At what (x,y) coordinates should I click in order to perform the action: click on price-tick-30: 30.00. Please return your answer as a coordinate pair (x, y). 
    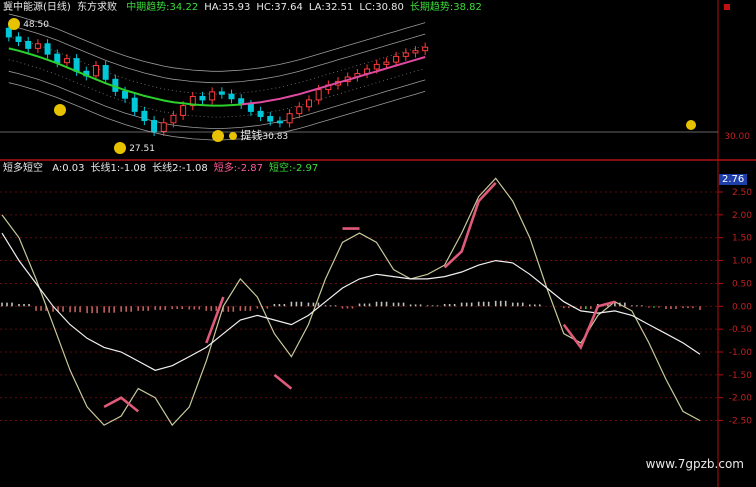
    Looking at the image, I should click on (737, 137).